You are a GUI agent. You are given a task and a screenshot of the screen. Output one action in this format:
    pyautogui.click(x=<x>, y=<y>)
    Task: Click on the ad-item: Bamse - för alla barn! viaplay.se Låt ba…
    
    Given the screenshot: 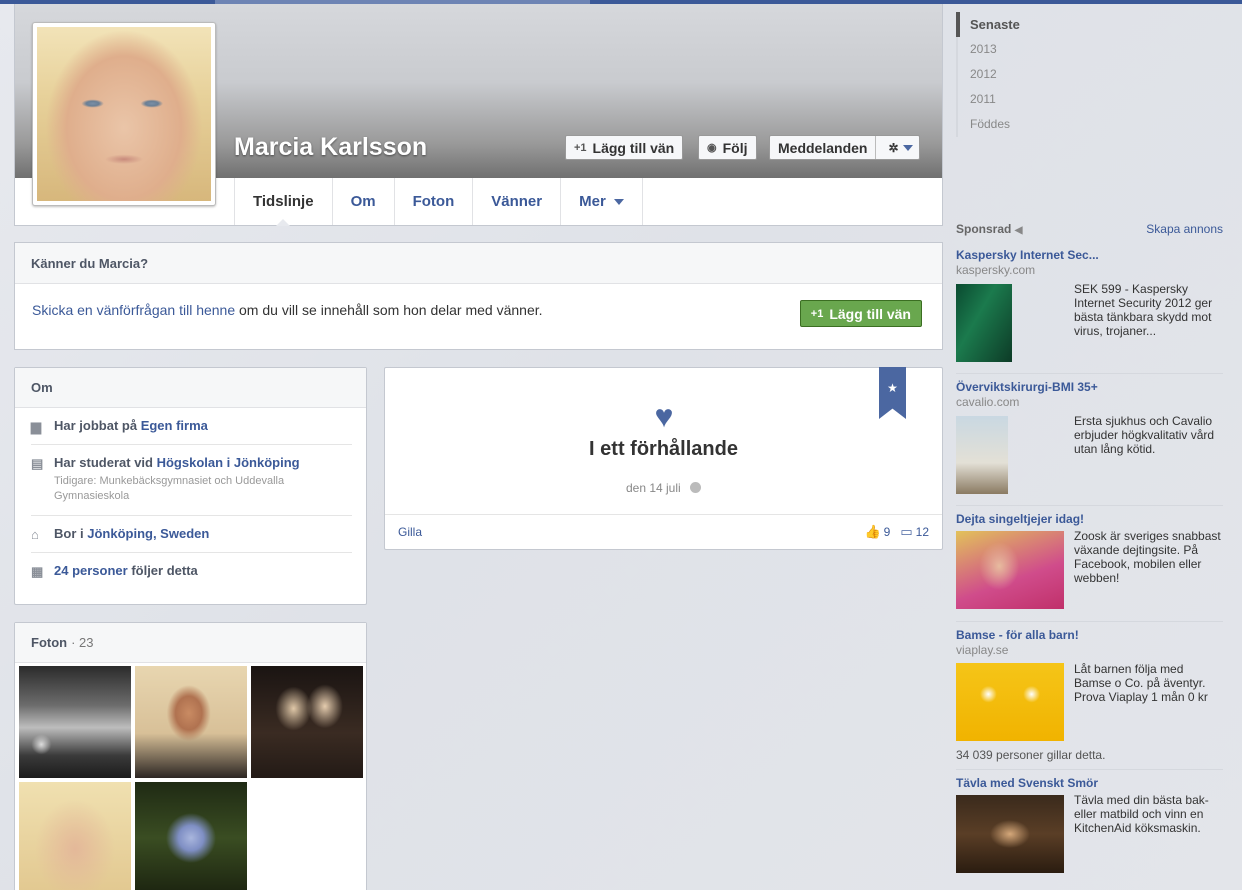 What is the action you would take?
    pyautogui.click(x=1089, y=695)
    